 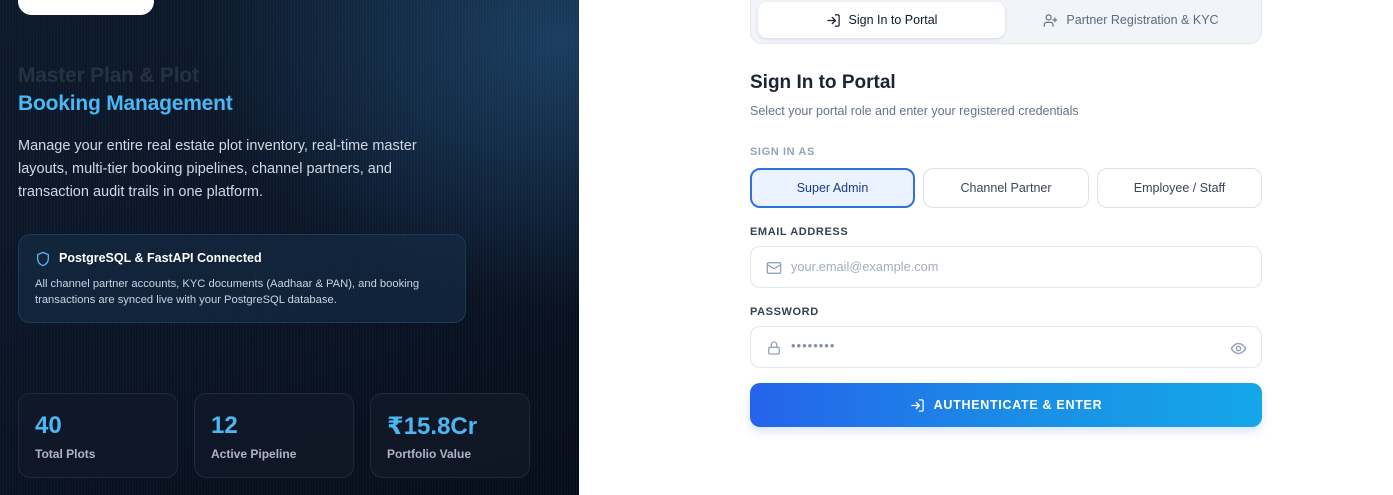 What do you see at coordinates (274, 435) in the screenshot?
I see `stat-active-pipeline: 12 Active Pipeline` at bounding box center [274, 435].